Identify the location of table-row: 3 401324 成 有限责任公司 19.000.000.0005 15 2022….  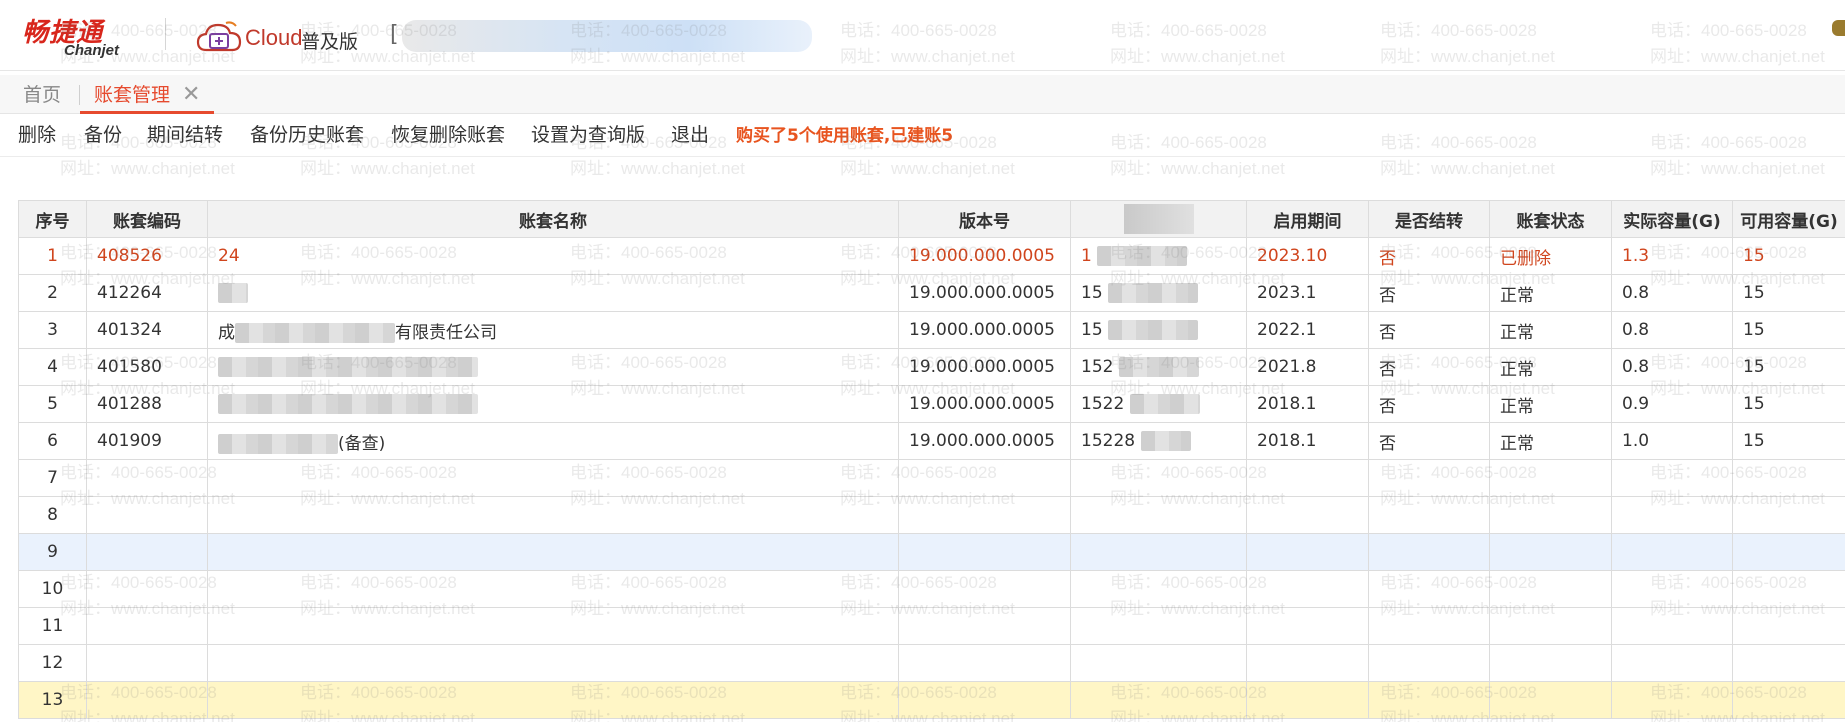
(931, 330).